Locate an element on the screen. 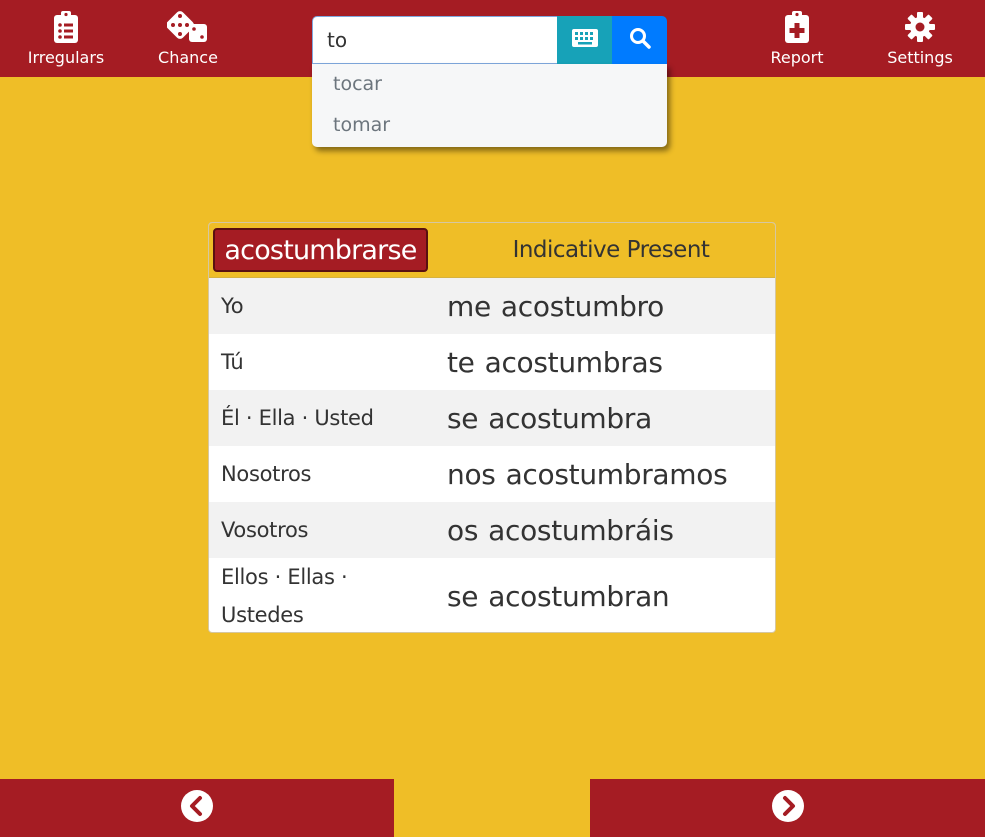 This screenshot has width=985, height=837. conjugation-row: Tú te acostumbras is located at coordinates (492, 362).